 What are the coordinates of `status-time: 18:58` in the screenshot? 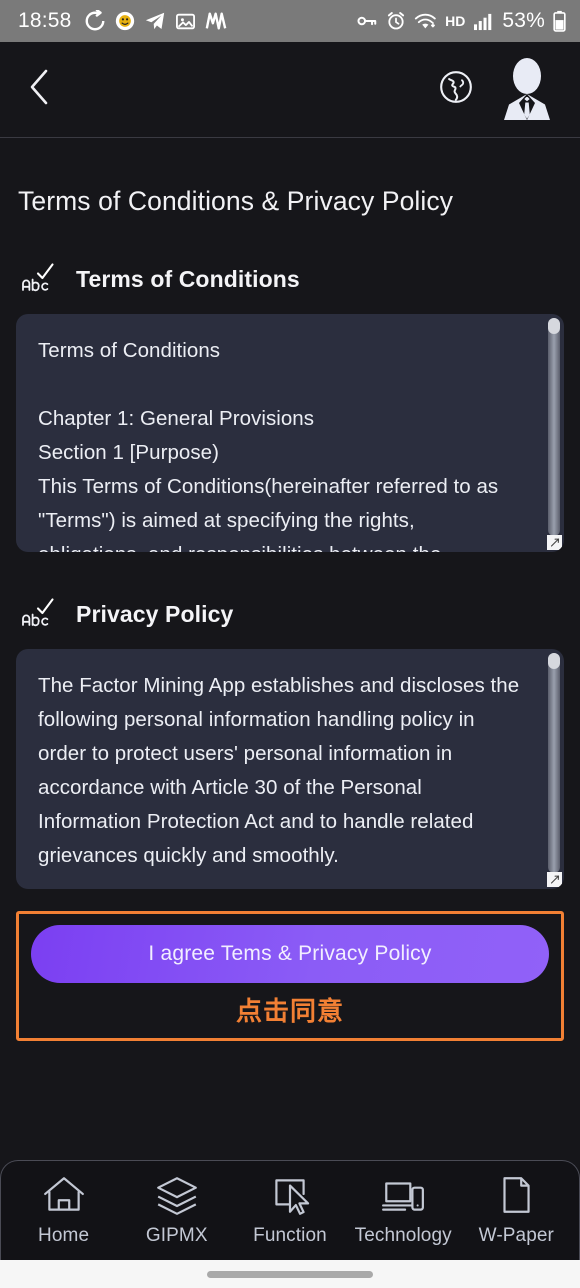 It's located at (45, 20).